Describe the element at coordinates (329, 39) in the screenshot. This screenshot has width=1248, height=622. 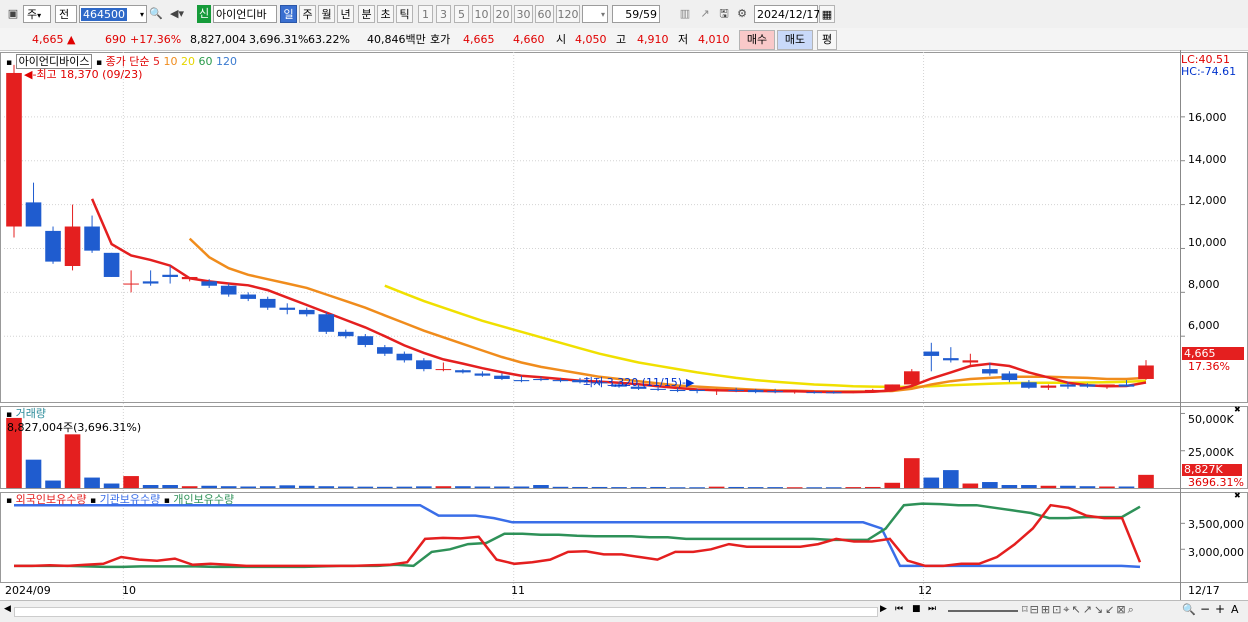
I see `turnover: 63.22%` at that location.